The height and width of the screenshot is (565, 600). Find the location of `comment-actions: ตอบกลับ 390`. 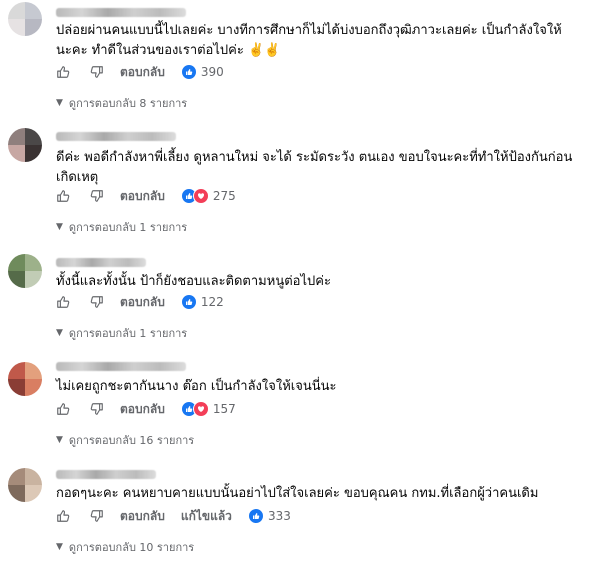

comment-actions: ตอบกลับ 390 is located at coordinates (140, 72).